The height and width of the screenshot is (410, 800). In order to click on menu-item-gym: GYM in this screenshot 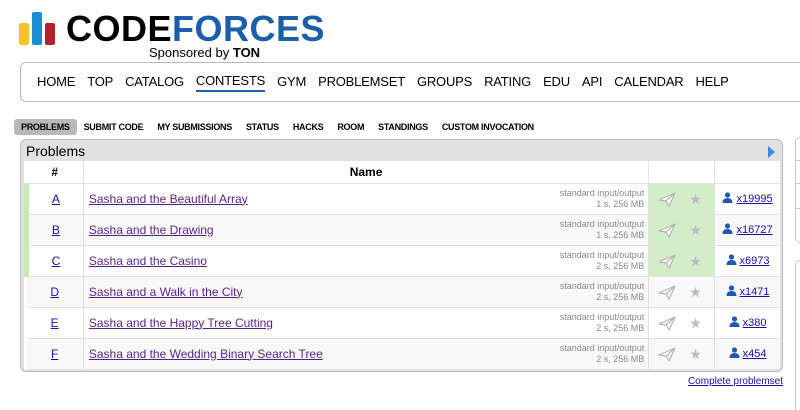, I will do `click(291, 82)`.